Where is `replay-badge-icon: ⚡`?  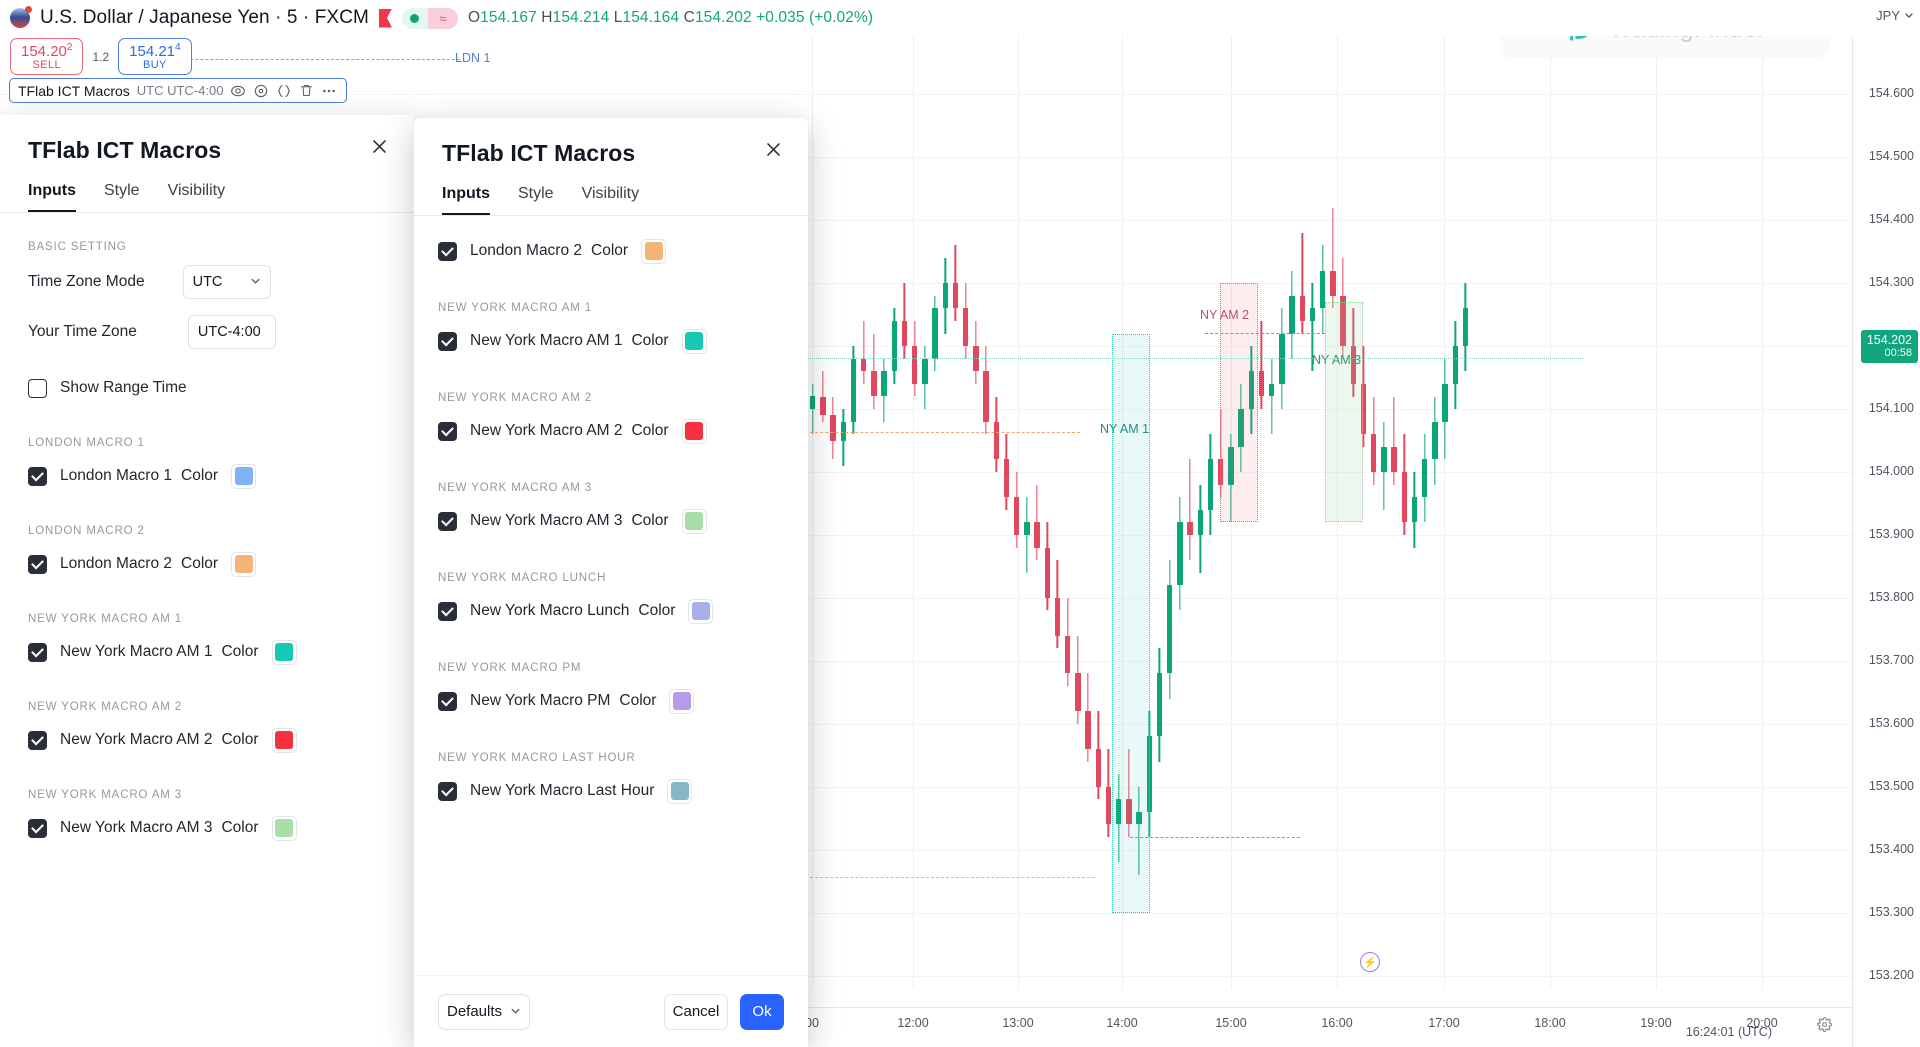
replay-badge-icon: ⚡ is located at coordinates (1370, 962).